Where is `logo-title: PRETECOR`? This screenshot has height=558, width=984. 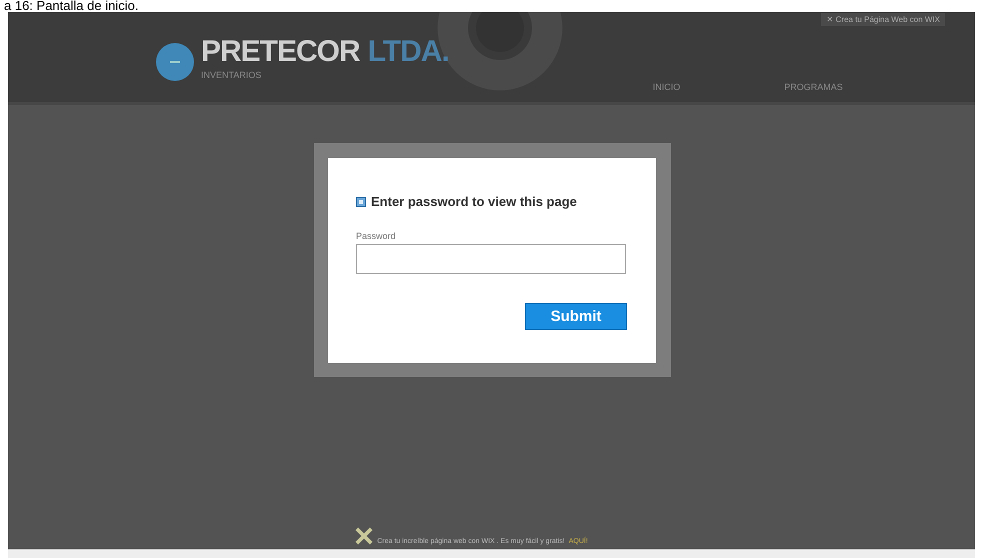 logo-title: PRETECOR is located at coordinates (280, 51).